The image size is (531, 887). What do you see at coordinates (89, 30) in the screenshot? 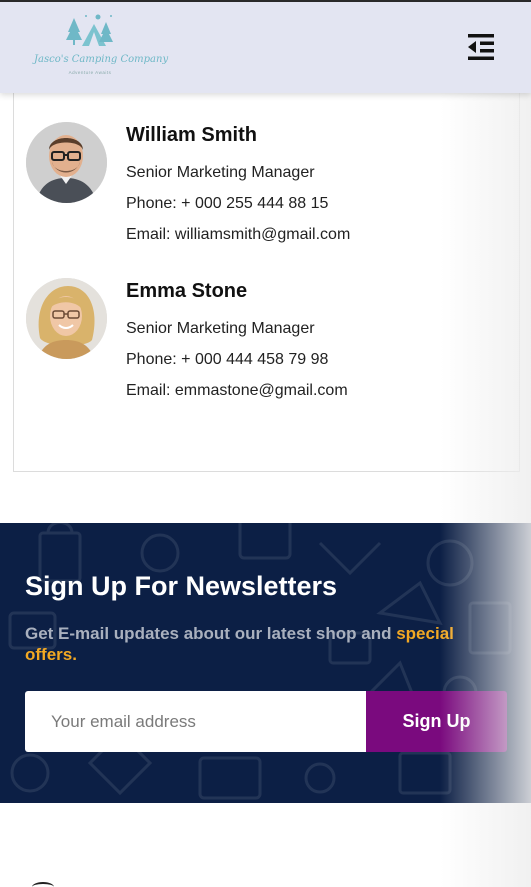
I see `camping-logo-icon` at bounding box center [89, 30].